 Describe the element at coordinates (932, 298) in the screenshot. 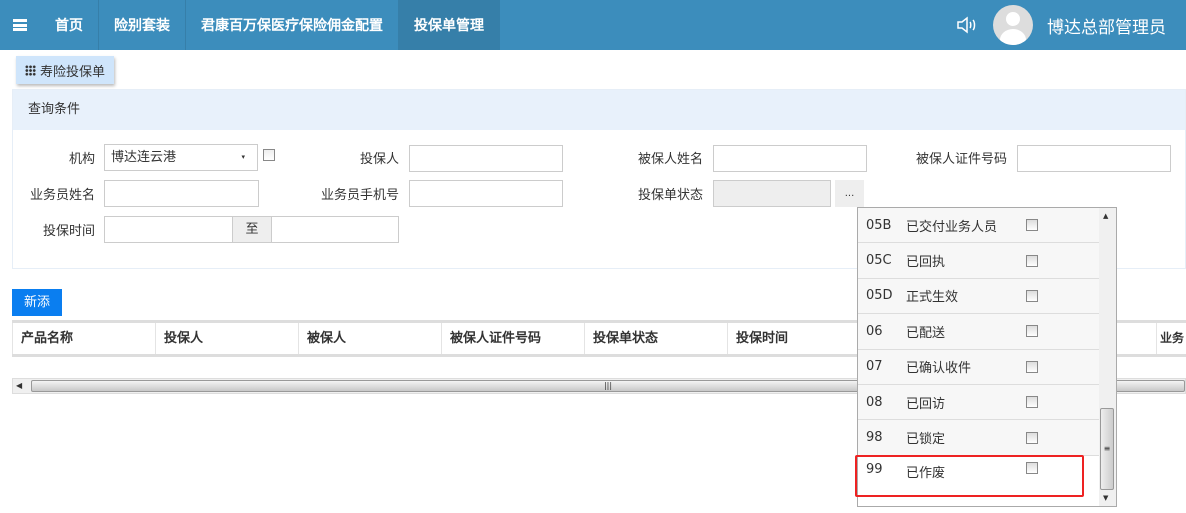

I see `status-name: 正式生效` at that location.